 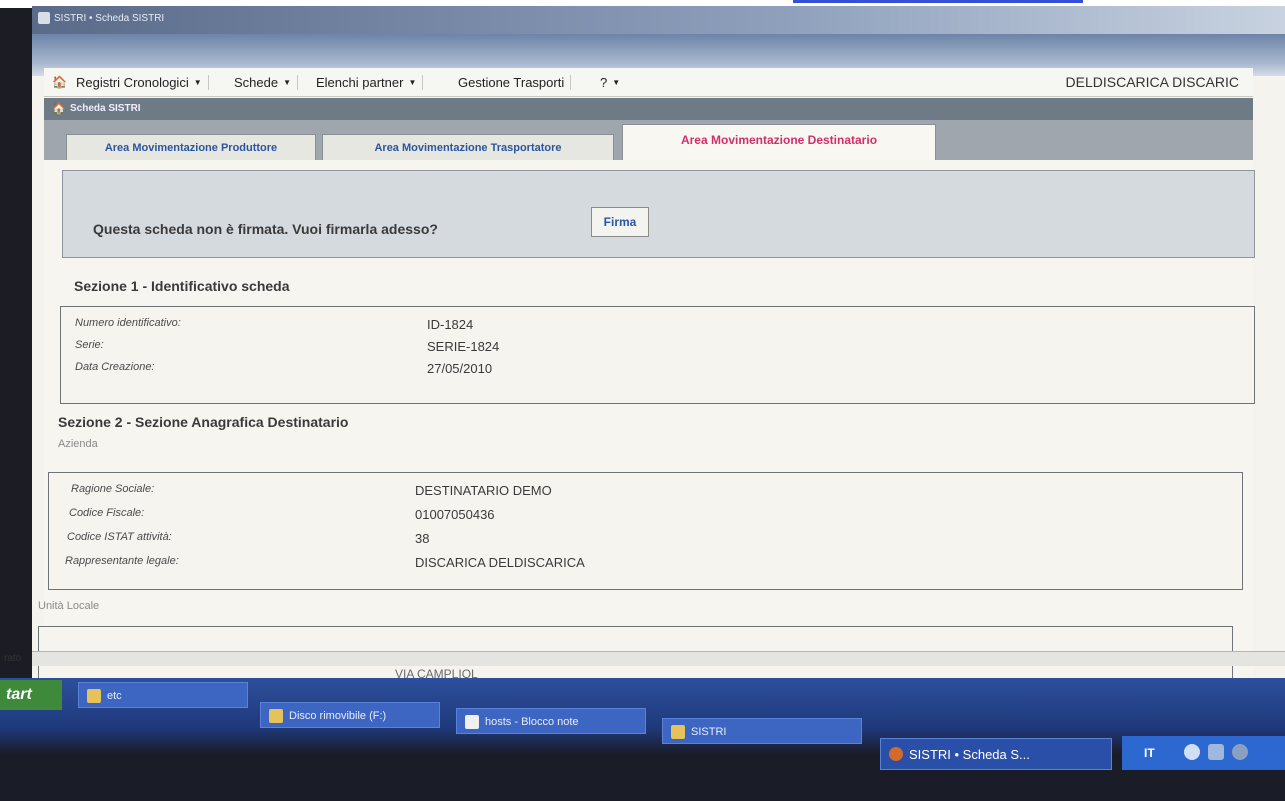 I want to click on field-label: Codice Fiscale:, so click(x=107, y=513).